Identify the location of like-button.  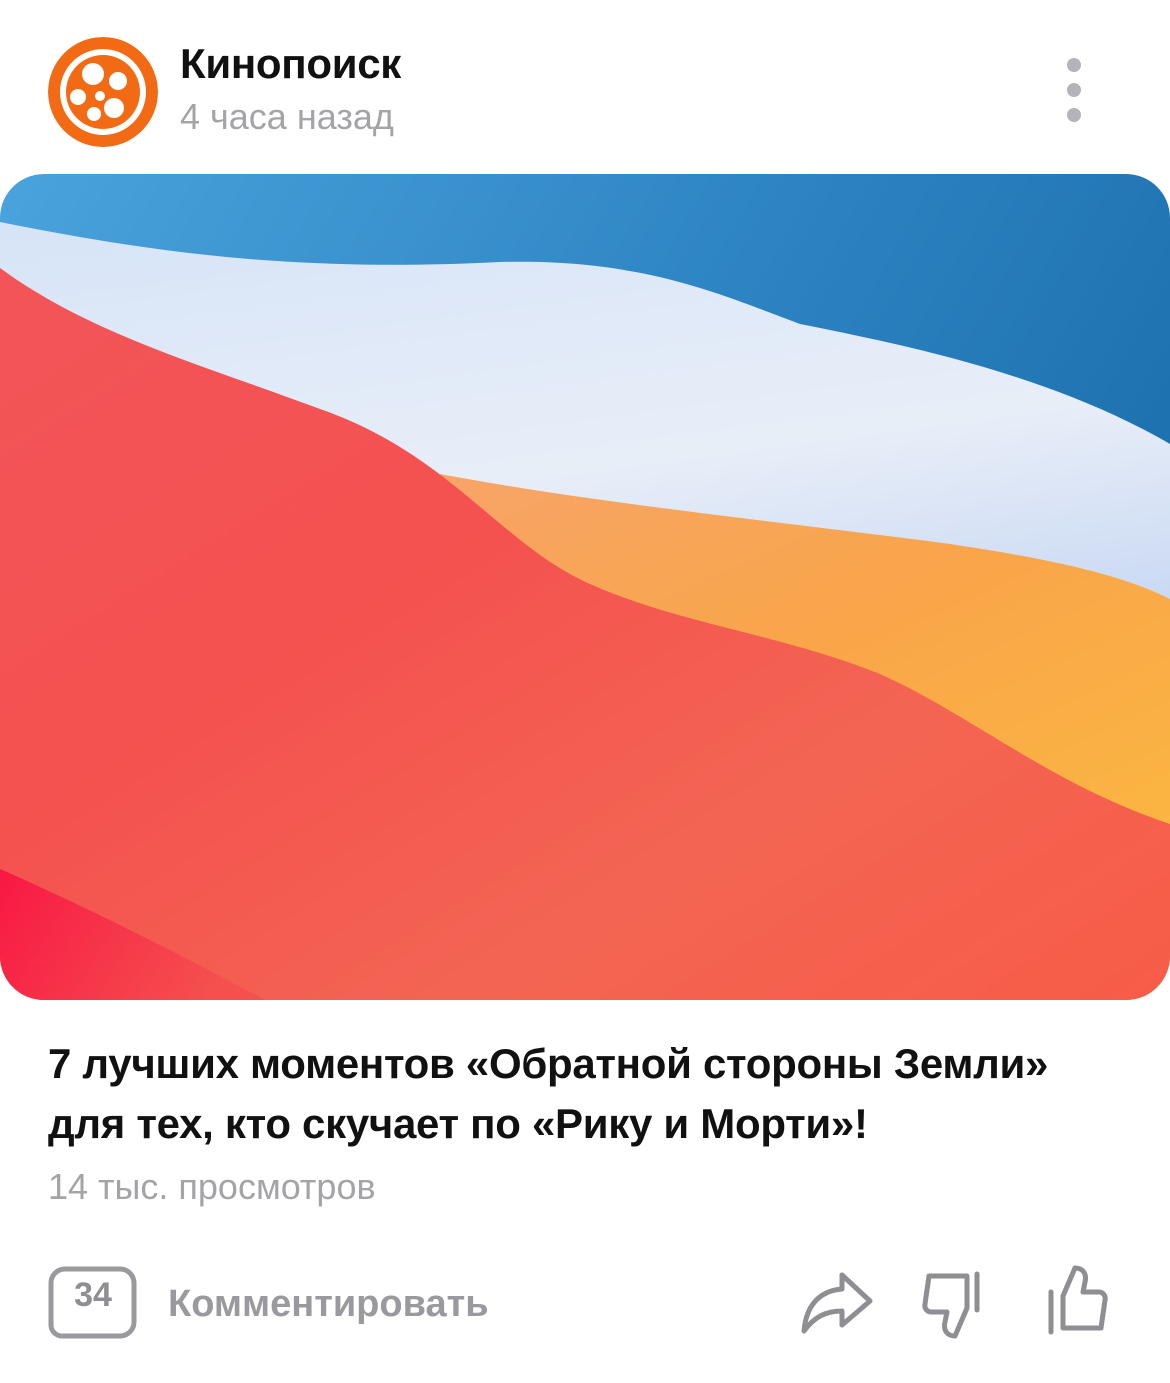
(1074, 1302).